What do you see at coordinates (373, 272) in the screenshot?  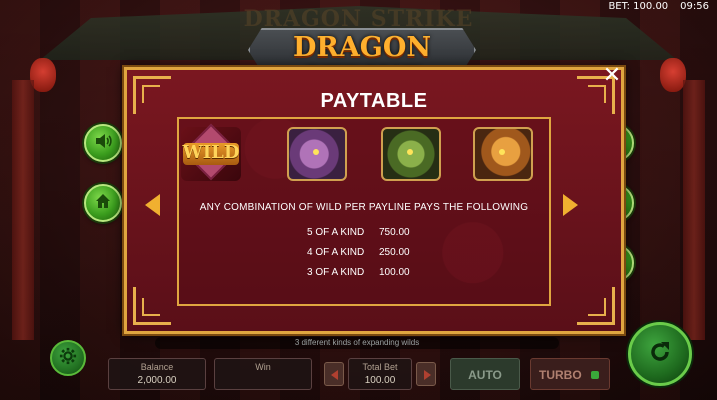 I see `payout-row: 3 OF A KIND 100.00` at bounding box center [373, 272].